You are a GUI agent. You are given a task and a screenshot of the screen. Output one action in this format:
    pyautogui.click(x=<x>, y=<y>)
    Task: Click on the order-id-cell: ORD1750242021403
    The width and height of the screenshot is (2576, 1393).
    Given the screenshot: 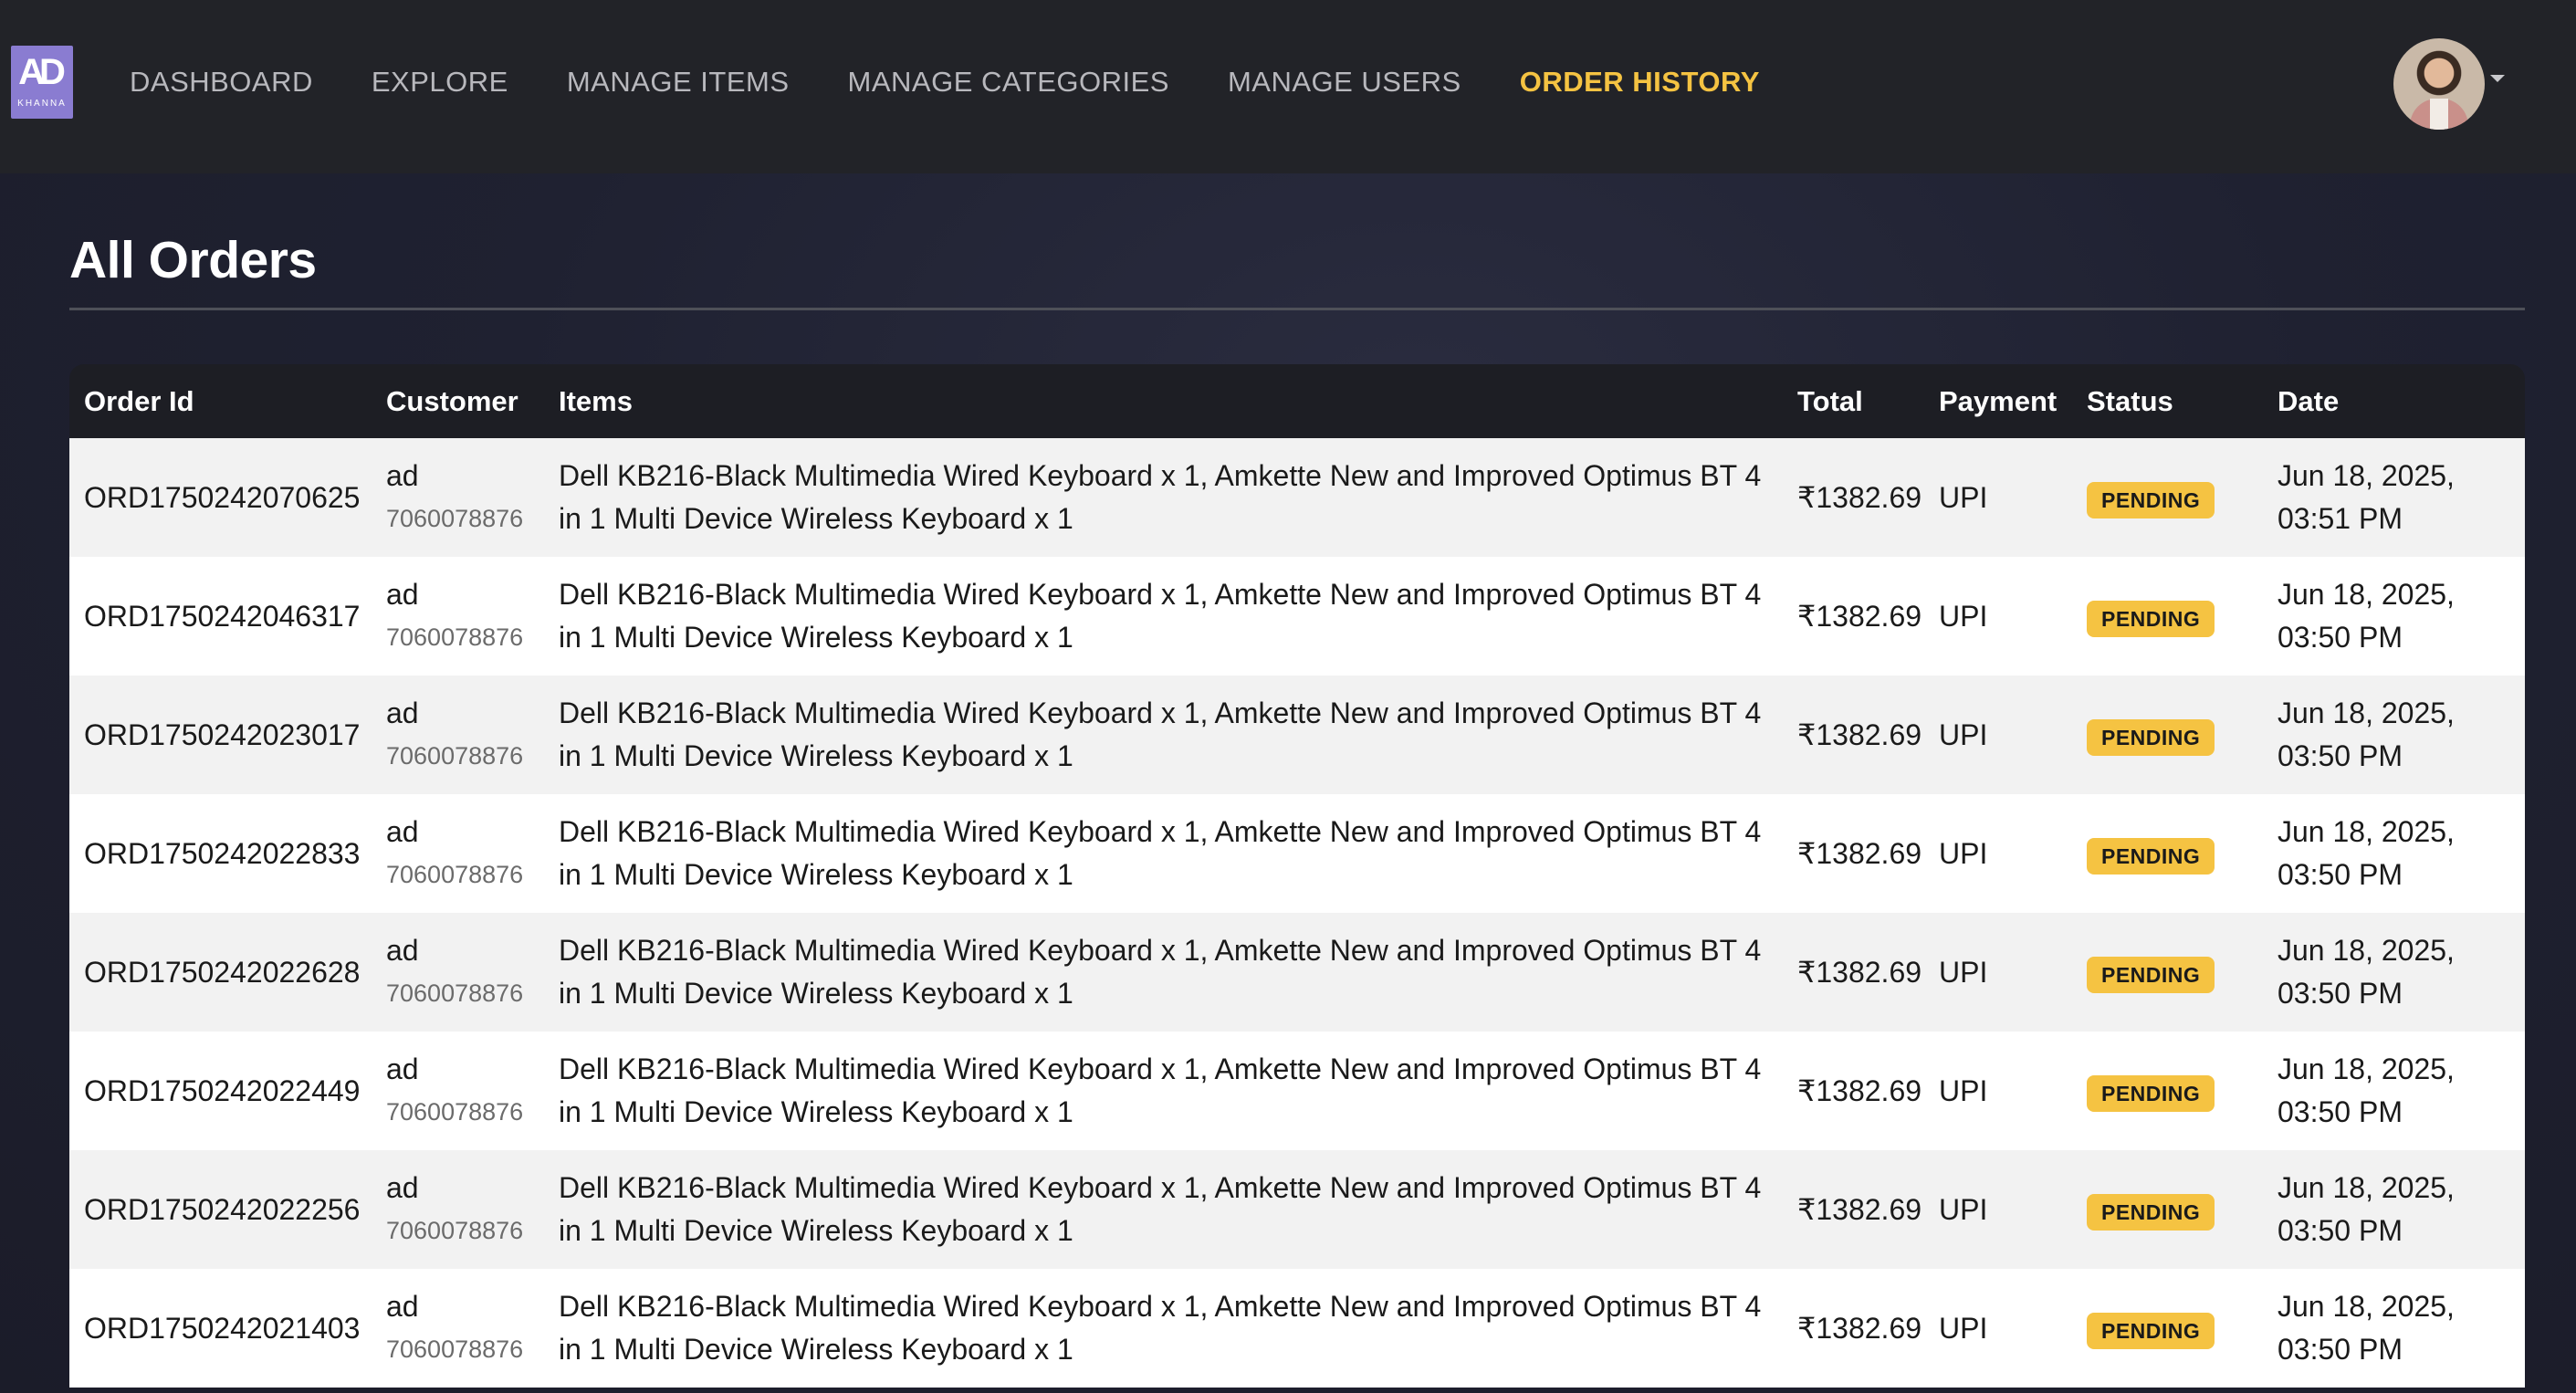 What is the action you would take?
    pyautogui.click(x=222, y=1328)
    